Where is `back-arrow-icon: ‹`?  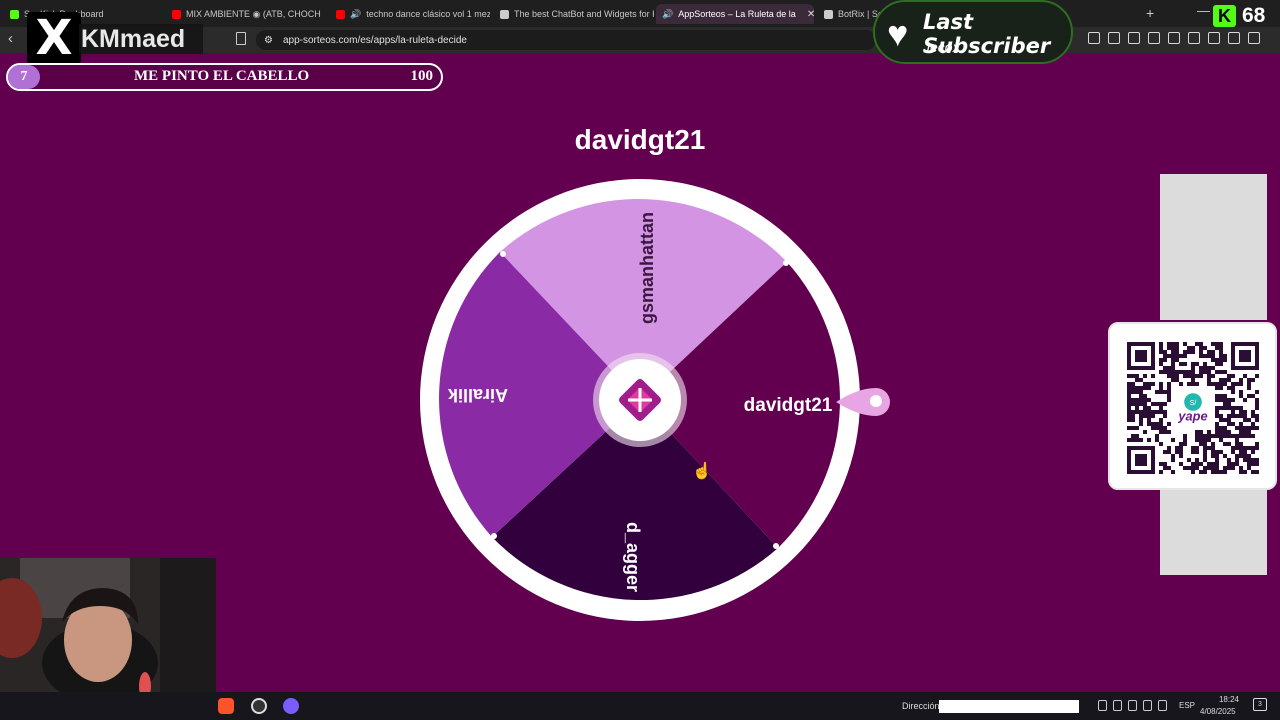 back-arrow-icon: ‹ is located at coordinates (10, 38).